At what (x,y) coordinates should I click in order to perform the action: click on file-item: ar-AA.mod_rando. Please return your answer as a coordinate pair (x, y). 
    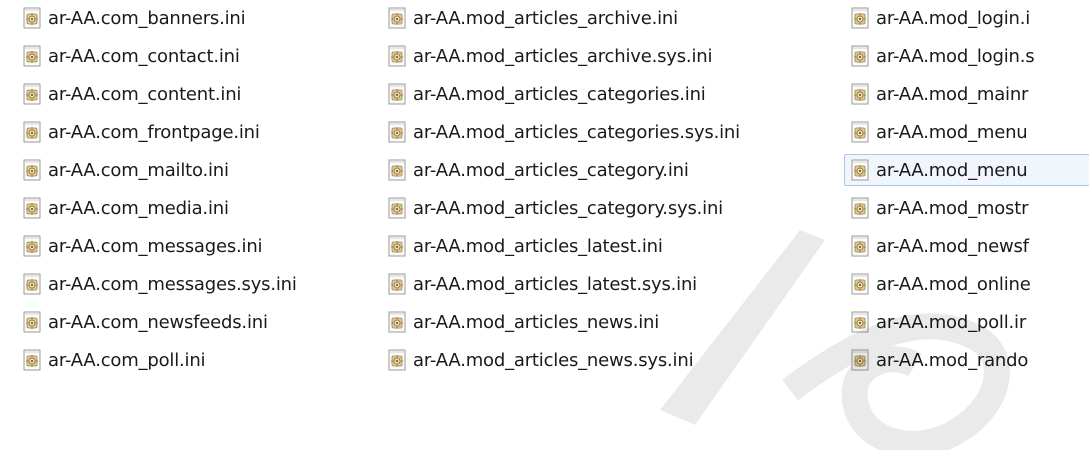
    Looking at the image, I should click on (968, 360).